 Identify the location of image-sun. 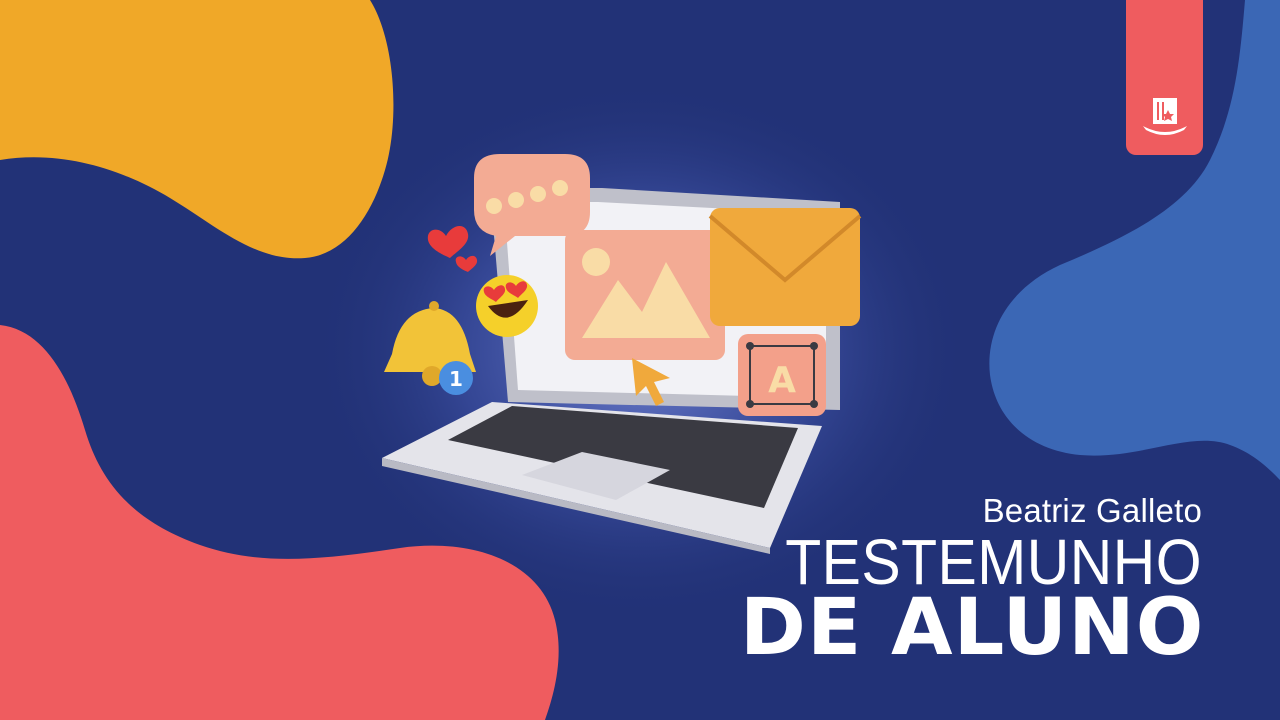
(596, 262).